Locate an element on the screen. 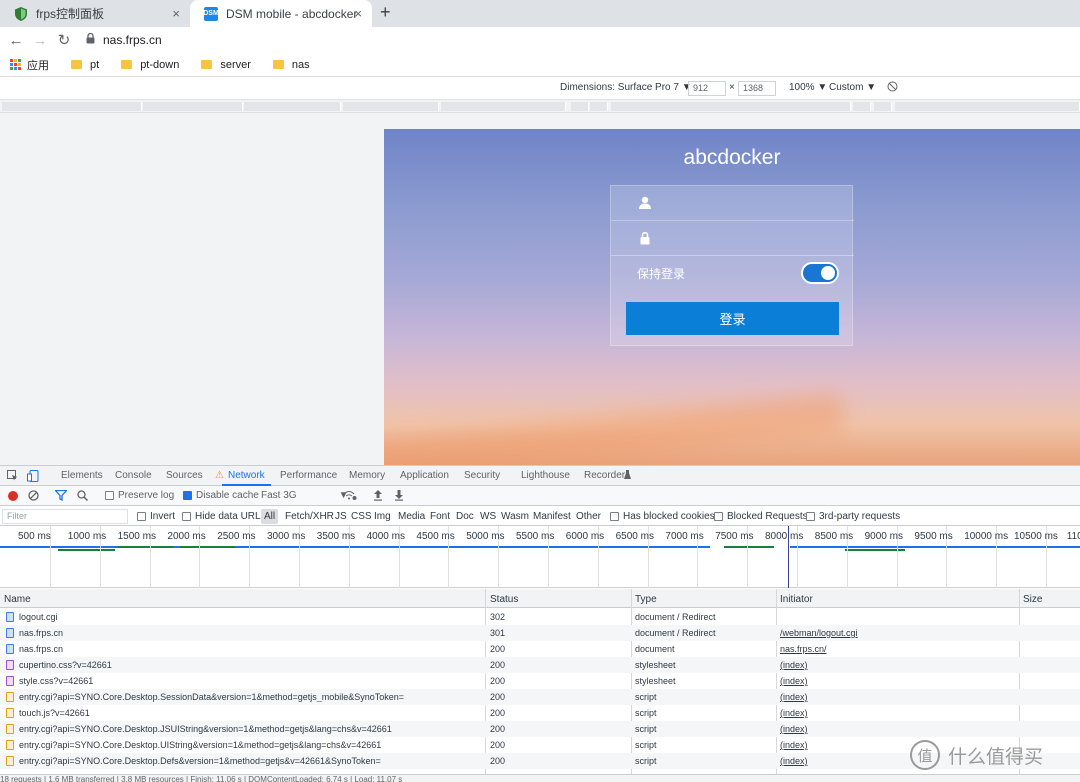  browser-tab-frps: frps控制面板 × is located at coordinates (95, 13).